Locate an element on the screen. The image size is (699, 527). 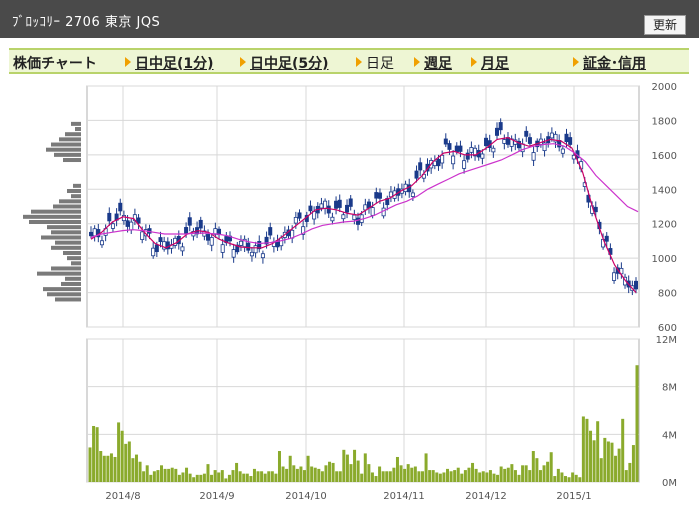
price-tick-label: 1200 is located at coordinates (664, 225).